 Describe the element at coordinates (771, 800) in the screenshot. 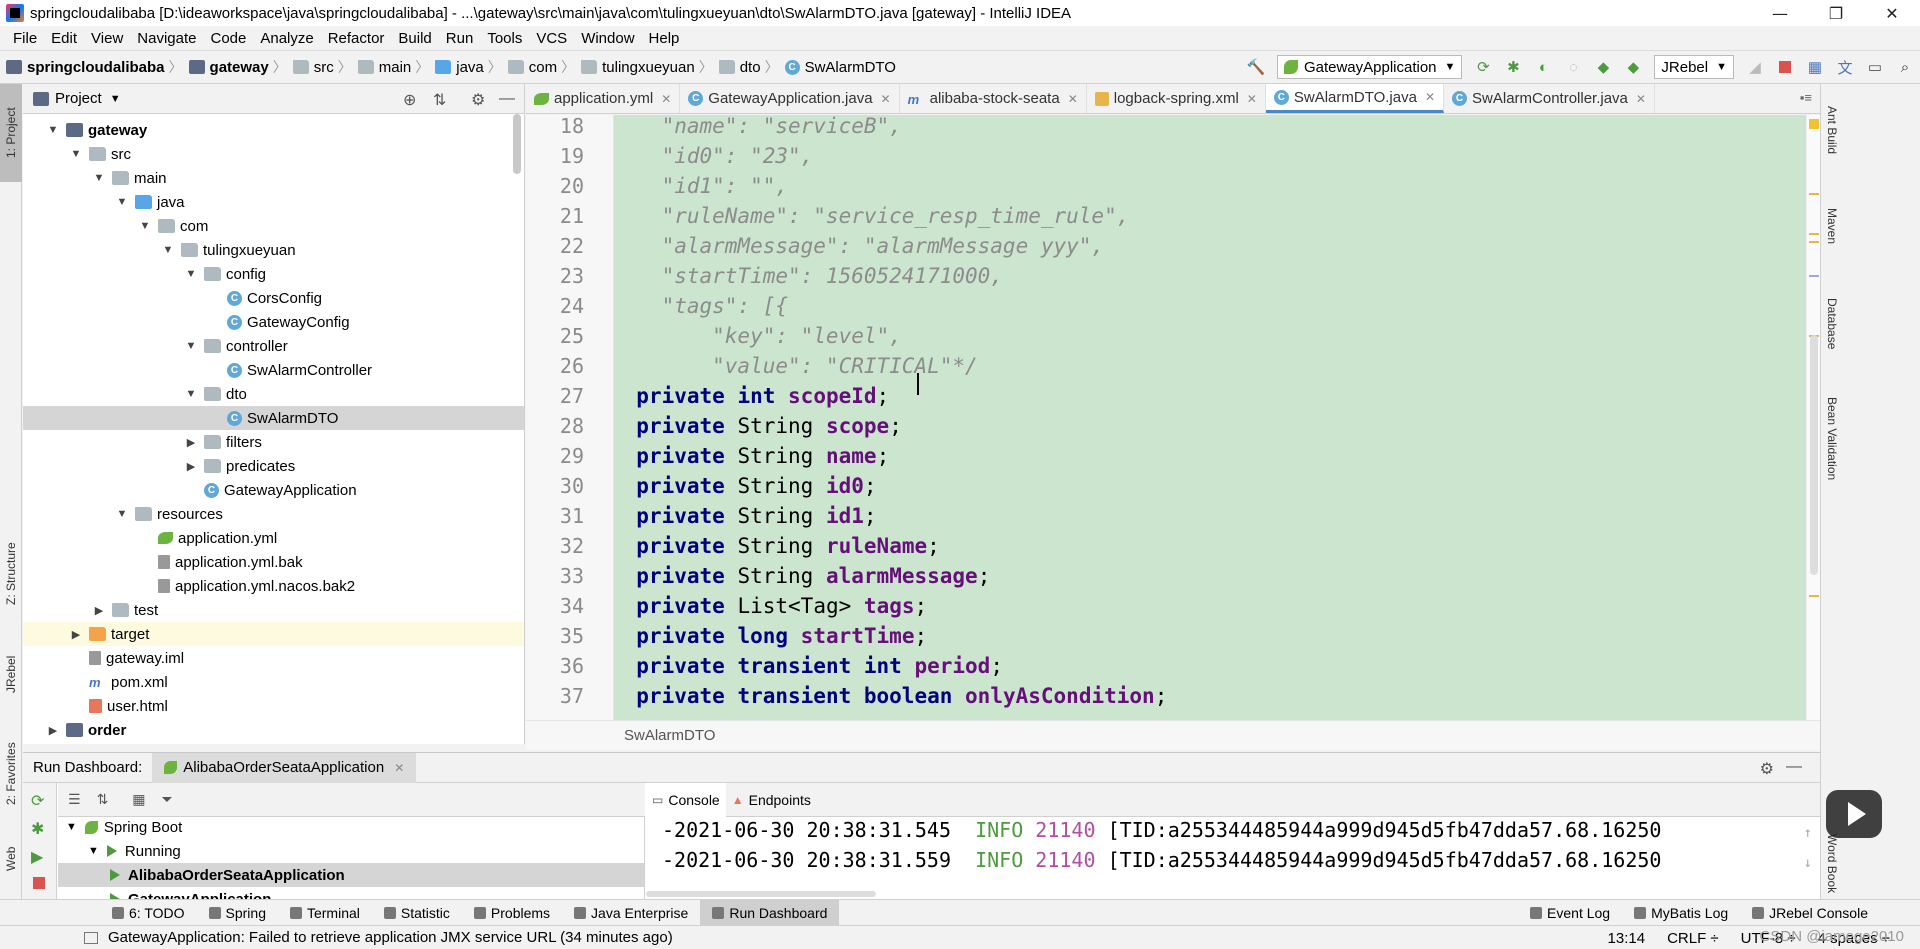

I see `tab-endpoints: ▲ Endpoints` at that location.